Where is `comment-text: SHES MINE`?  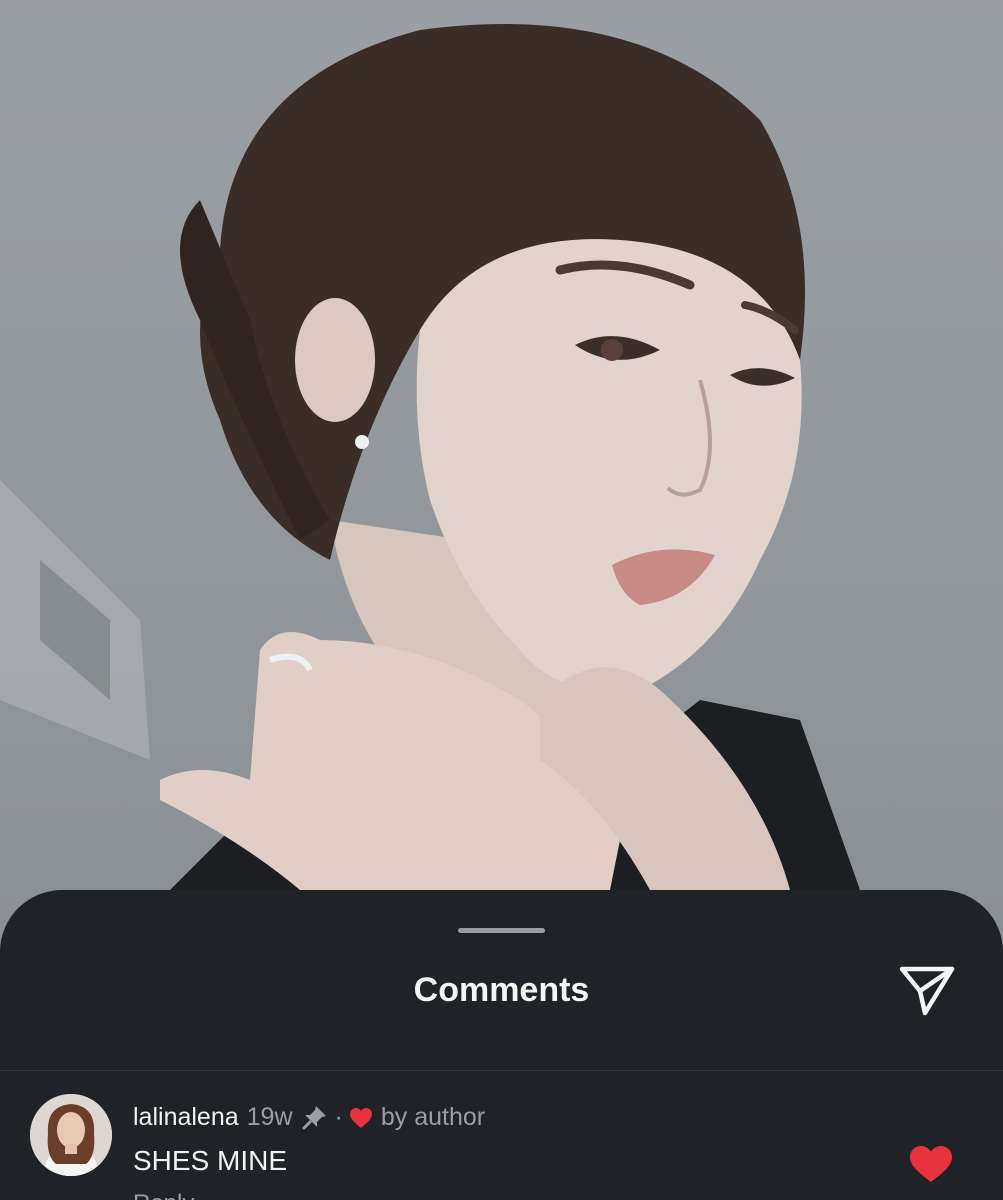
comment-text: SHES MINE is located at coordinates (210, 1160).